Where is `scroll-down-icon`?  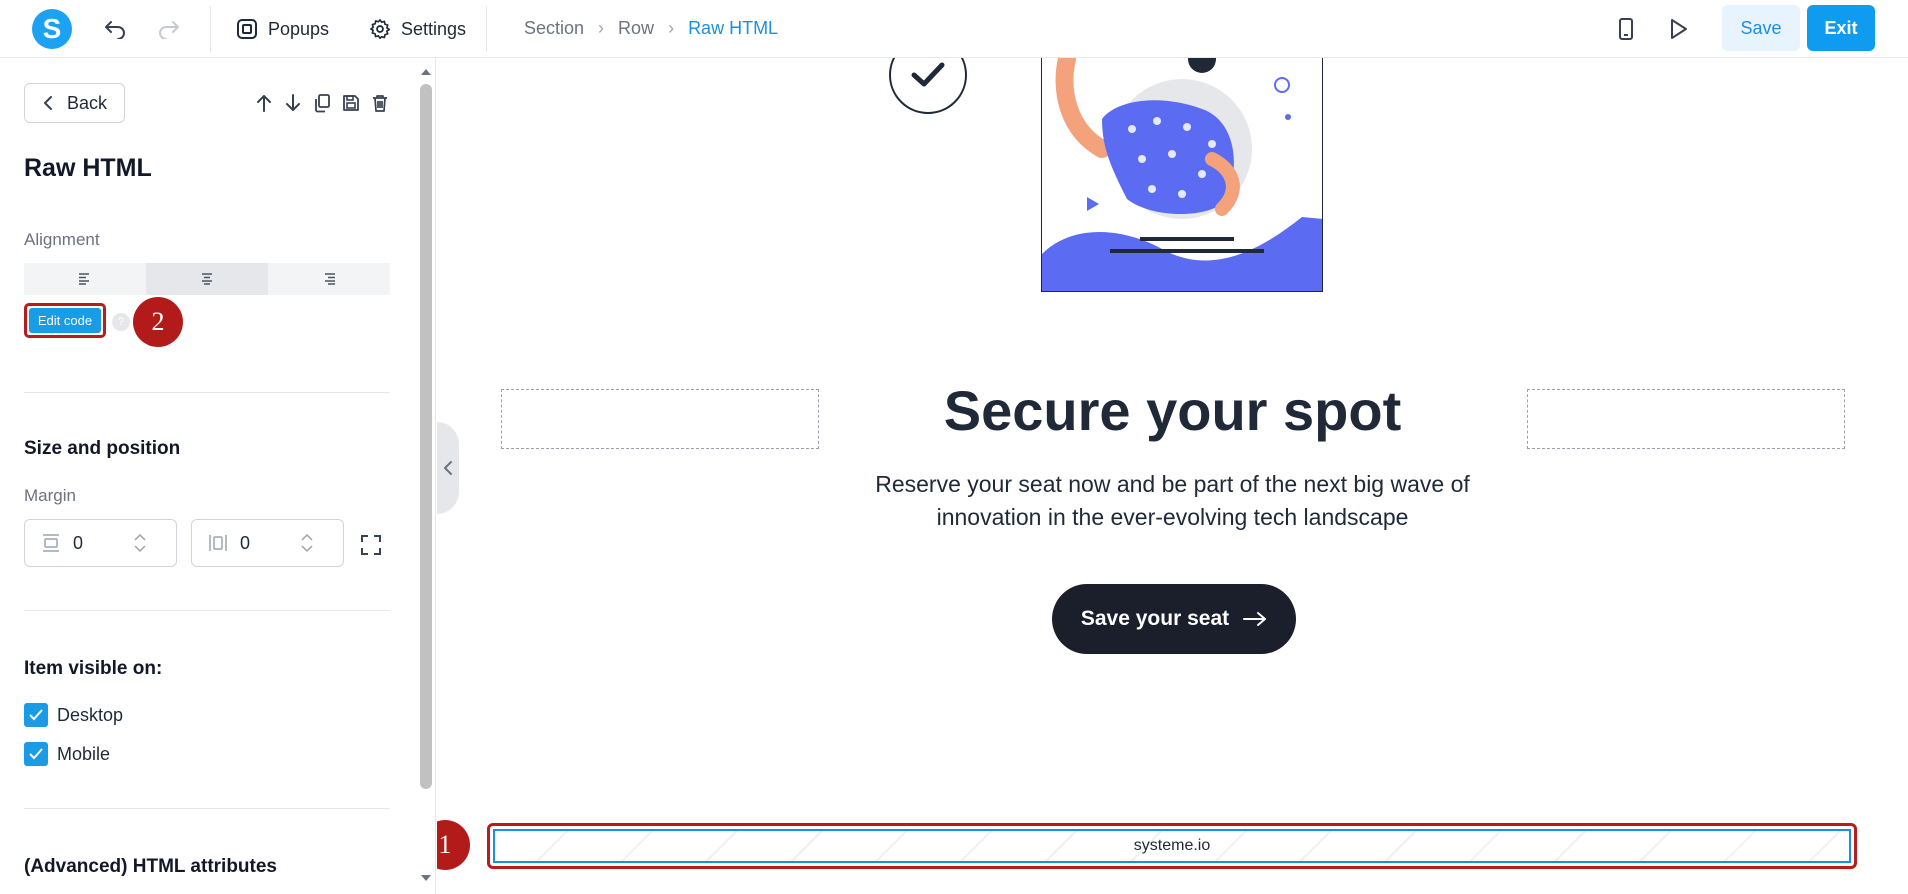 scroll-down-icon is located at coordinates (426, 878).